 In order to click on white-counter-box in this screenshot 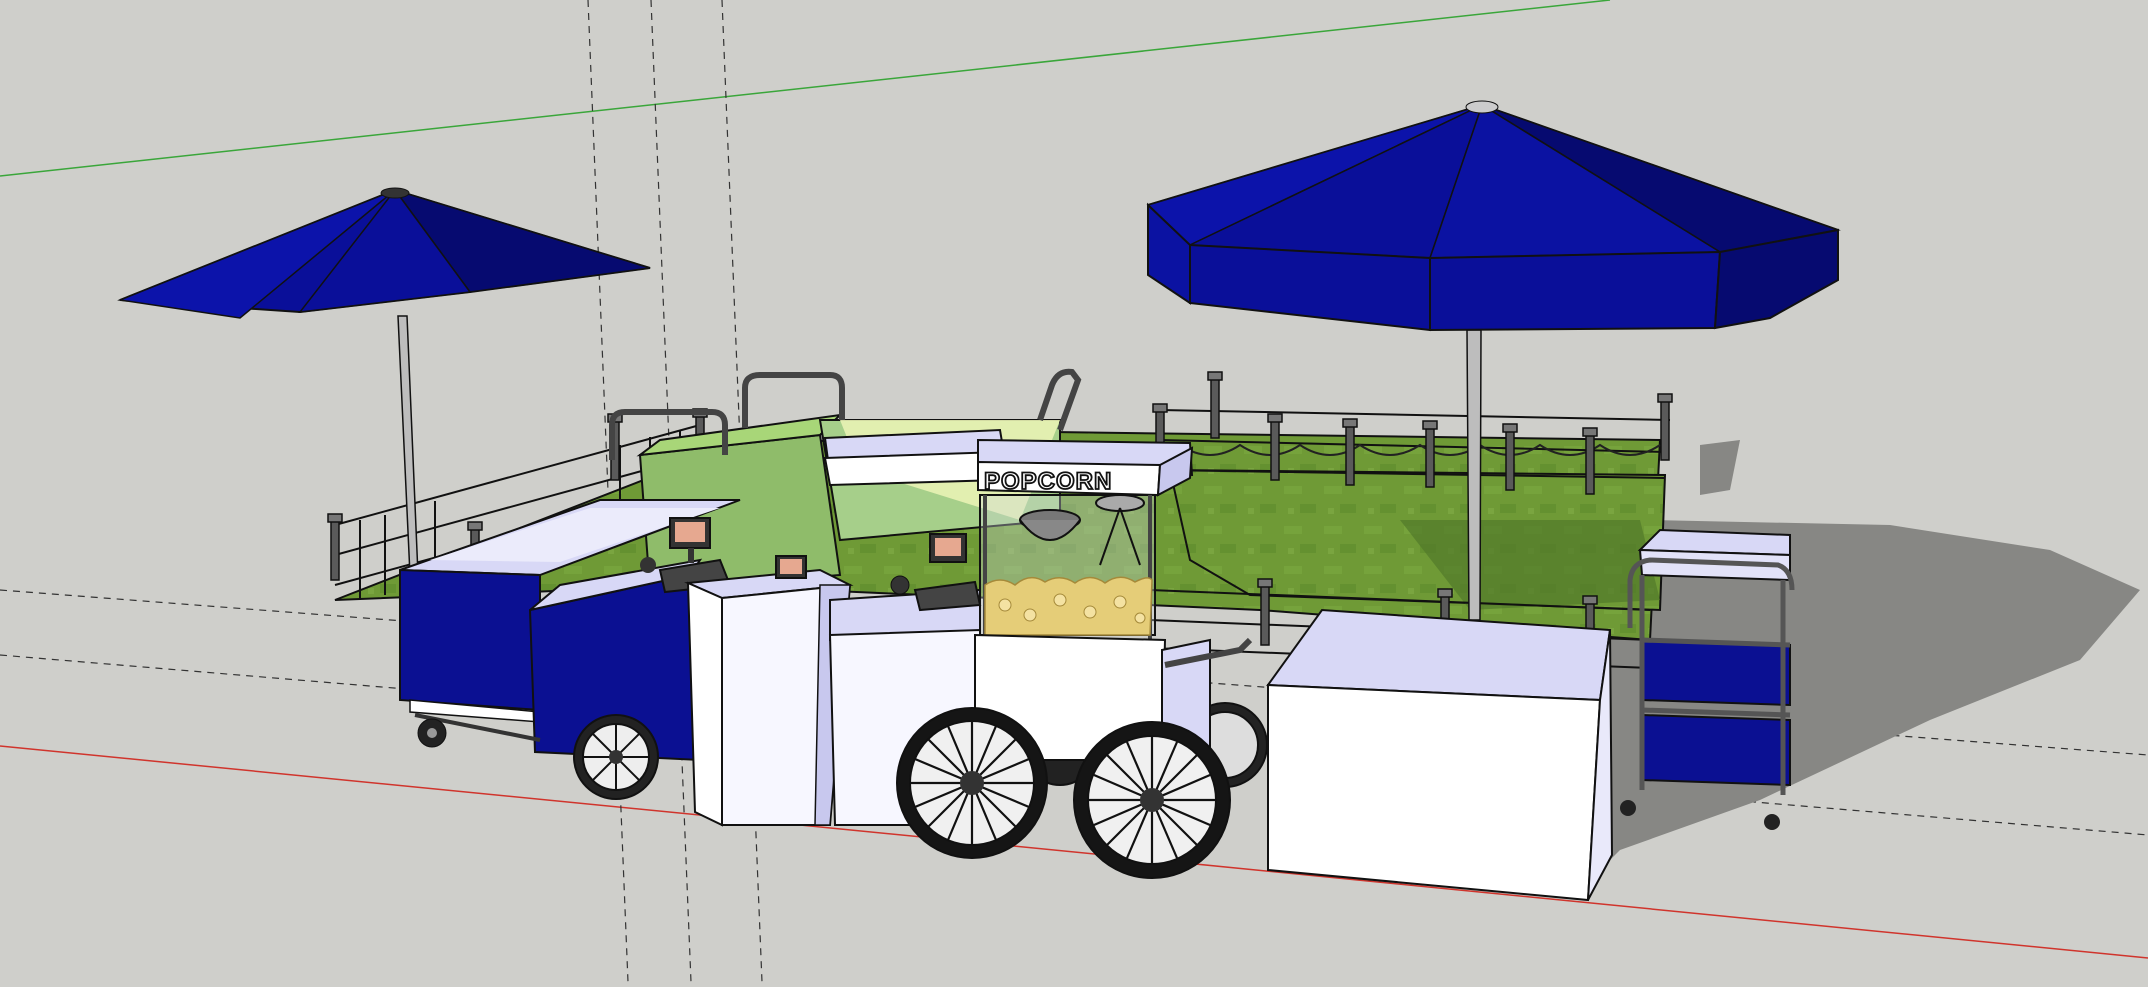, I will do `click(1440, 755)`.